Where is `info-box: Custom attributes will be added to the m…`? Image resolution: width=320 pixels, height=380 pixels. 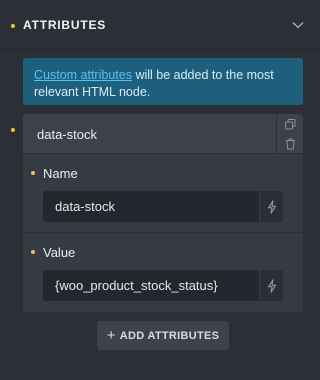
info-box: Custom attributes will be added to the m… is located at coordinates (163, 81).